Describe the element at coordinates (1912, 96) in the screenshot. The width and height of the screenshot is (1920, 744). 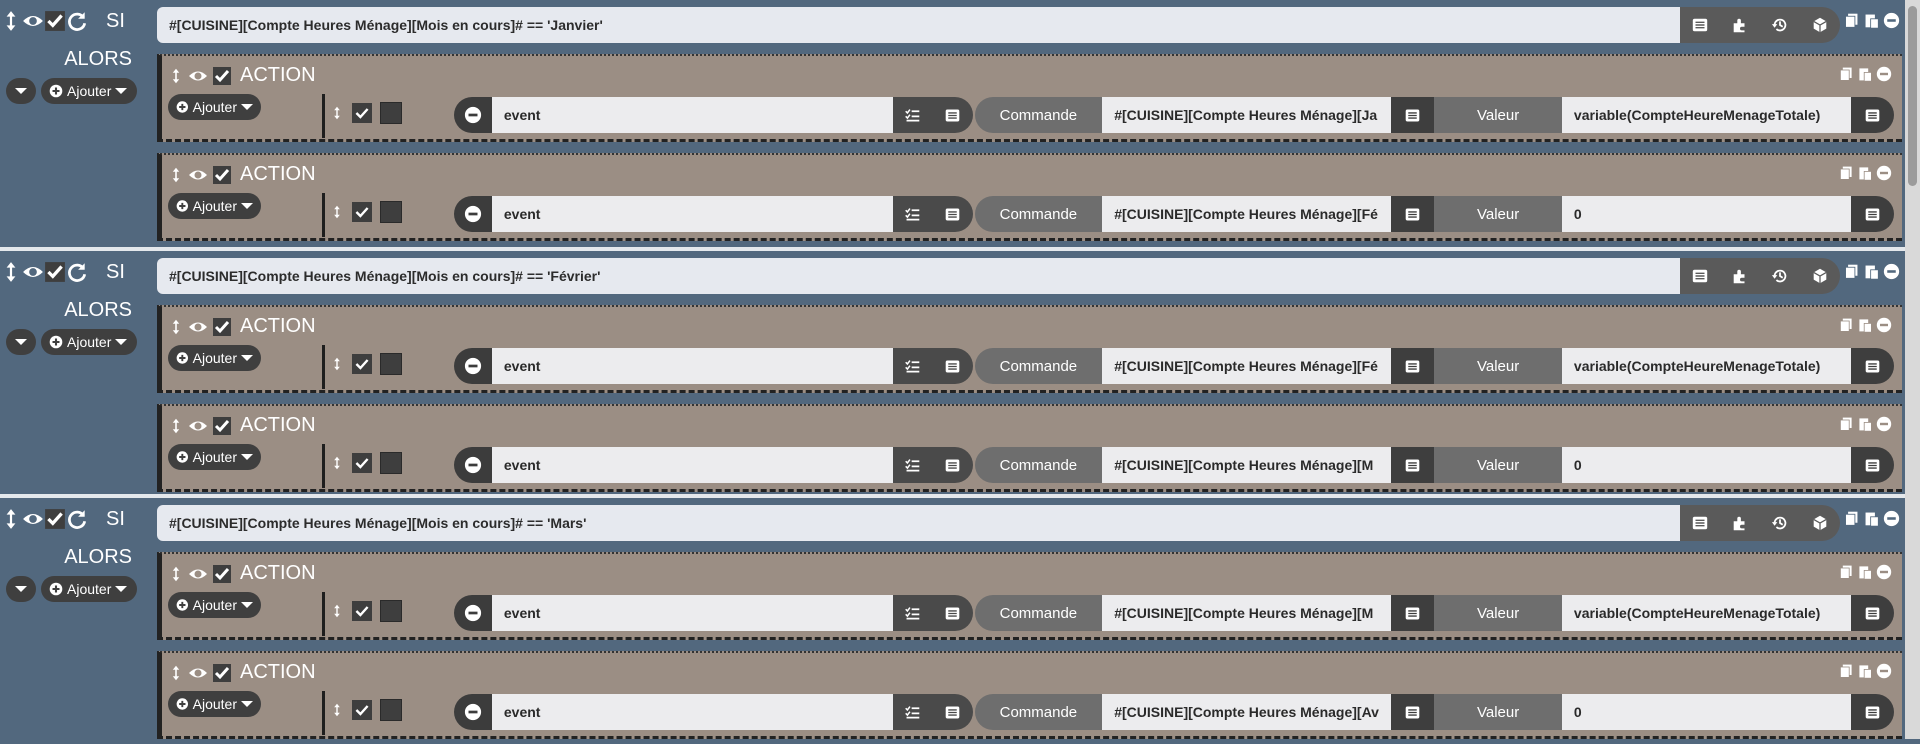
I see `scrollbar-thumb` at that location.